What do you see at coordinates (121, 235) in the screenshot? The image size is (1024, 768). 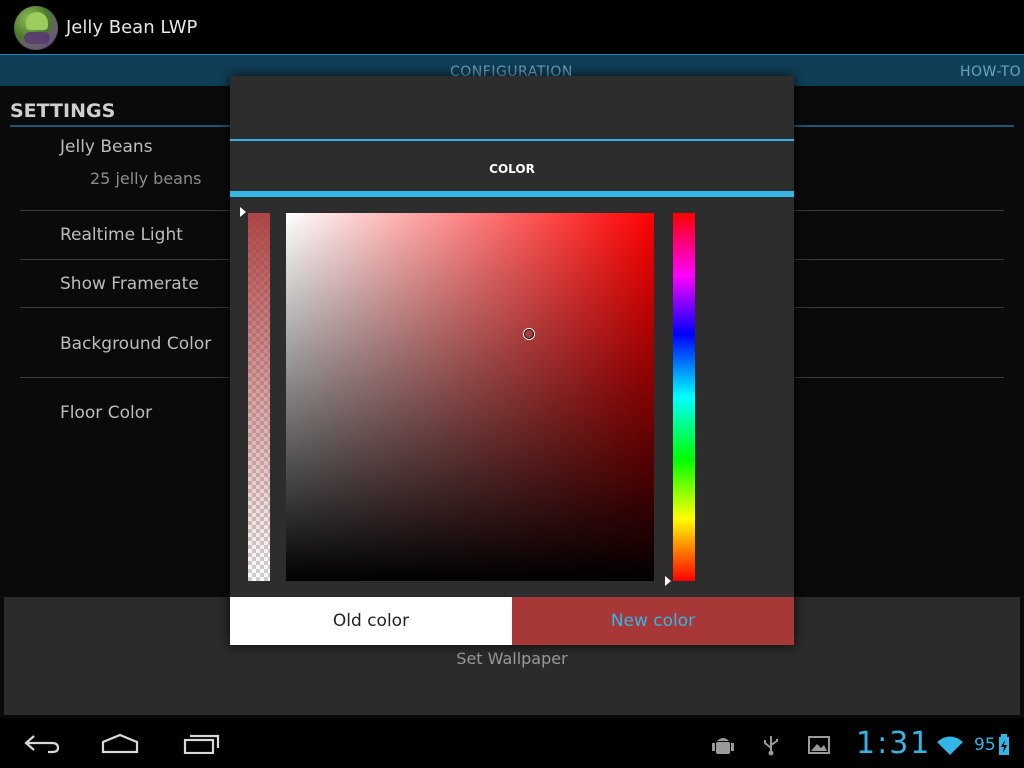 I see `pref-realtime-light: Realtime Light` at bounding box center [121, 235].